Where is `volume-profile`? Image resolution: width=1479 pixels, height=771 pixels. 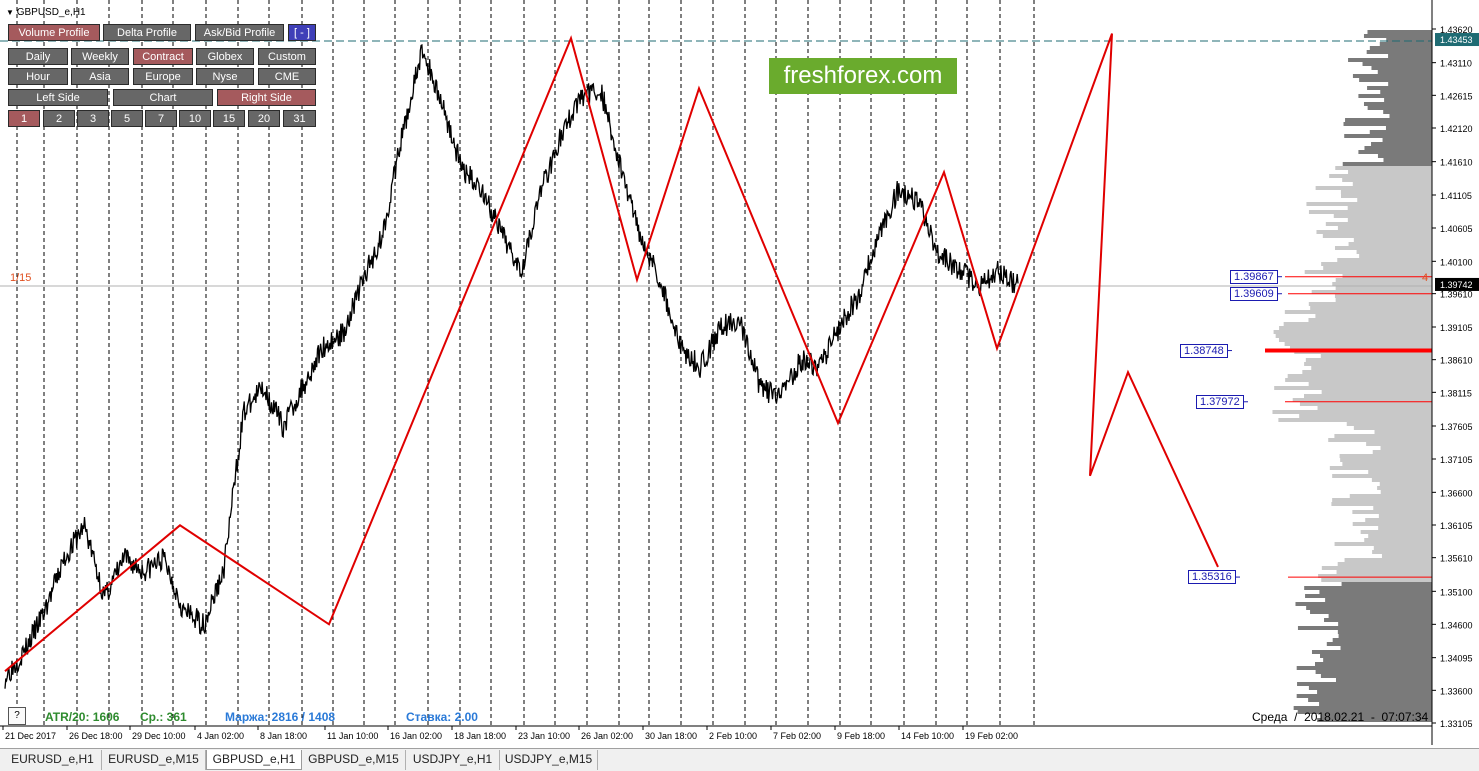
volume-profile is located at coordinates (1352, 376).